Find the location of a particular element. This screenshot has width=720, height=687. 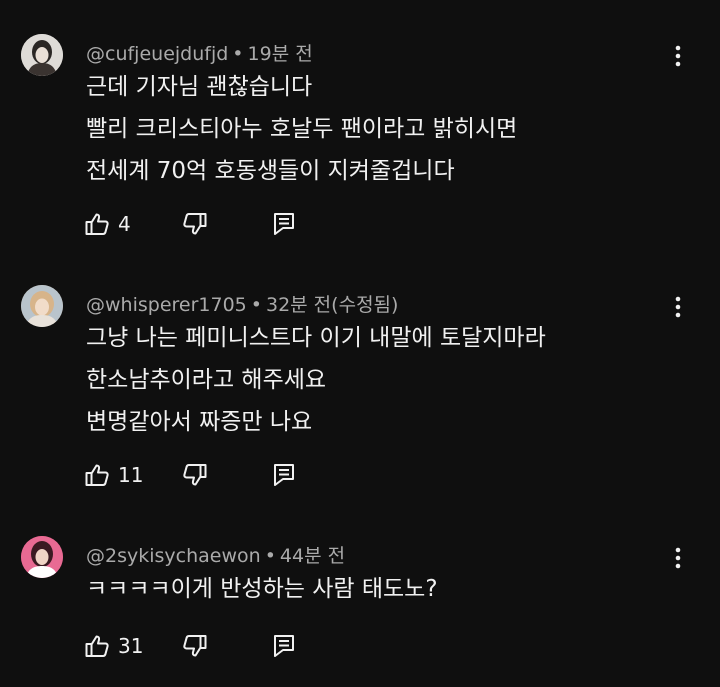

like-count: 31 is located at coordinates (131, 646).